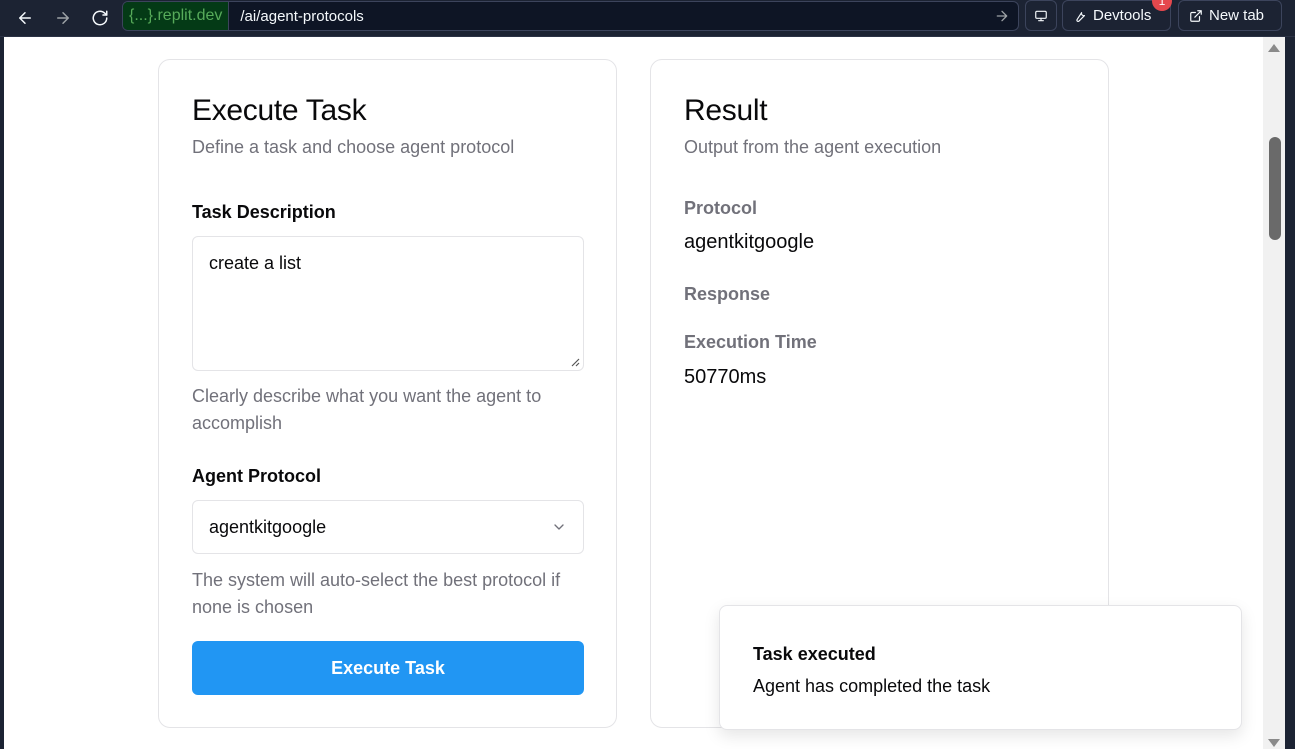 This screenshot has height=749, width=1295. What do you see at coordinates (1290, 393) in the screenshot?
I see `frame-border-right` at bounding box center [1290, 393].